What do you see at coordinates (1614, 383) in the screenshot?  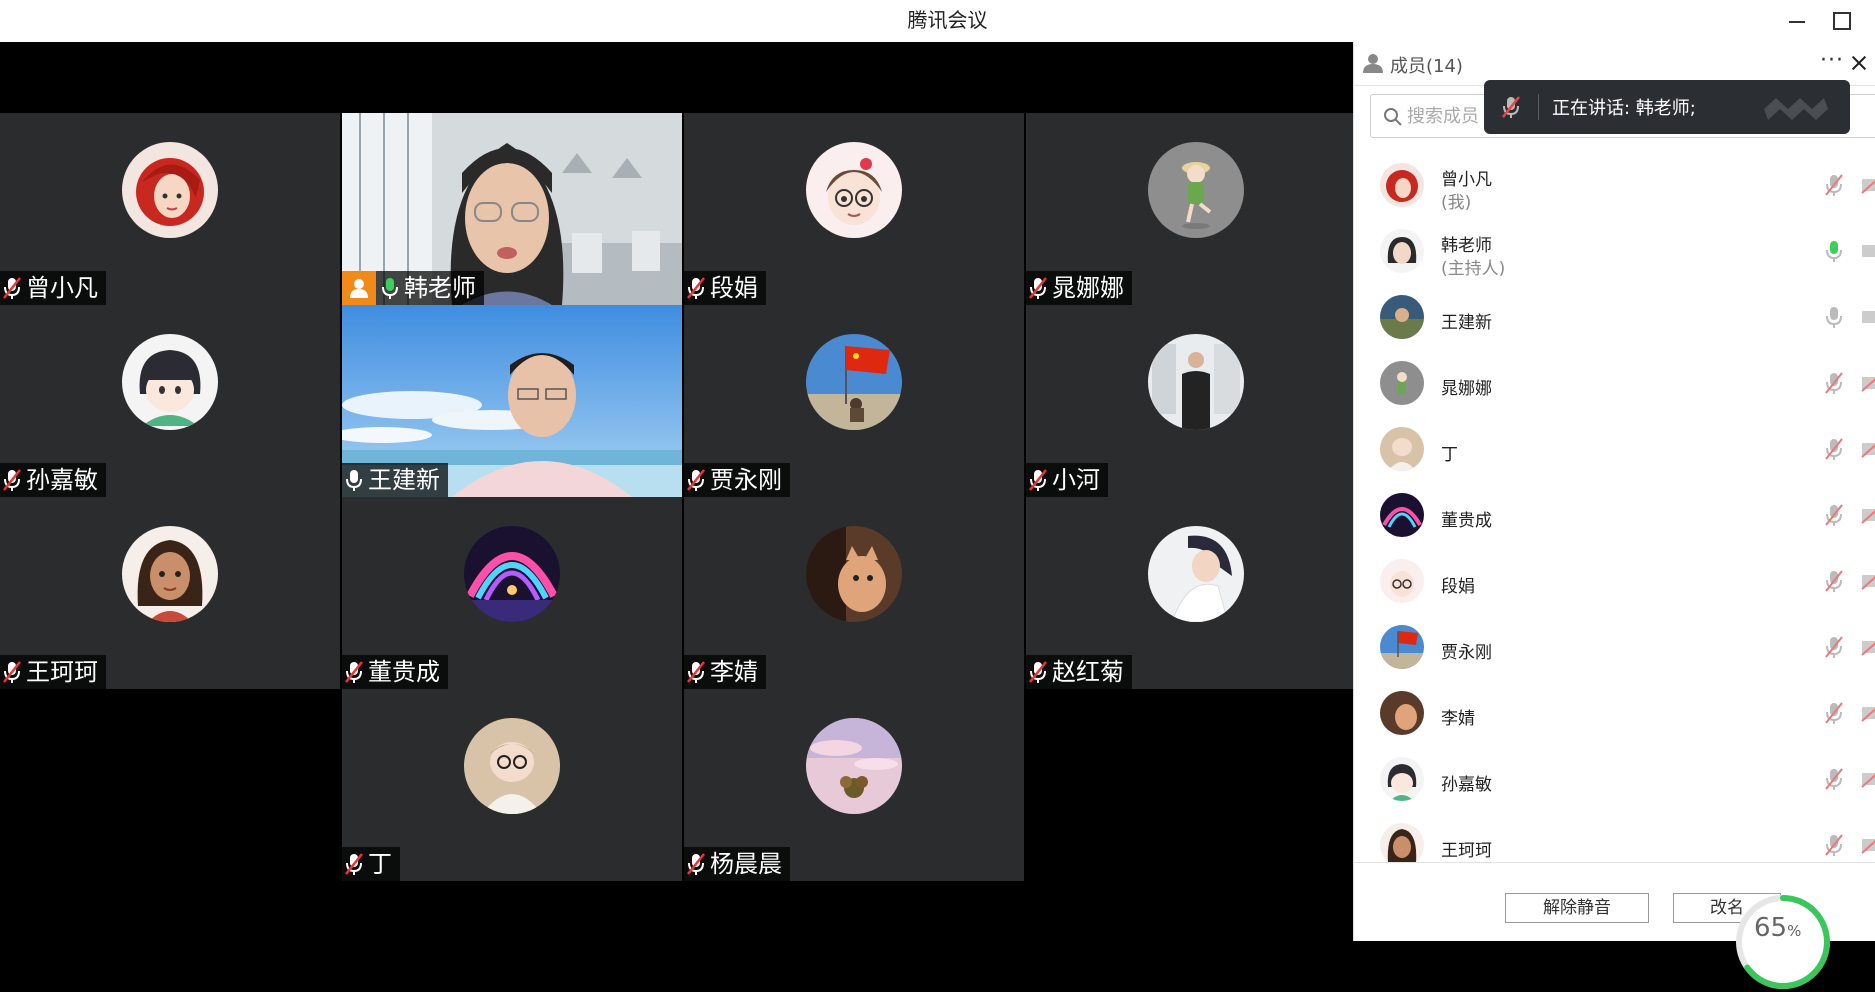 I see `member-row: 晁娜娜` at bounding box center [1614, 383].